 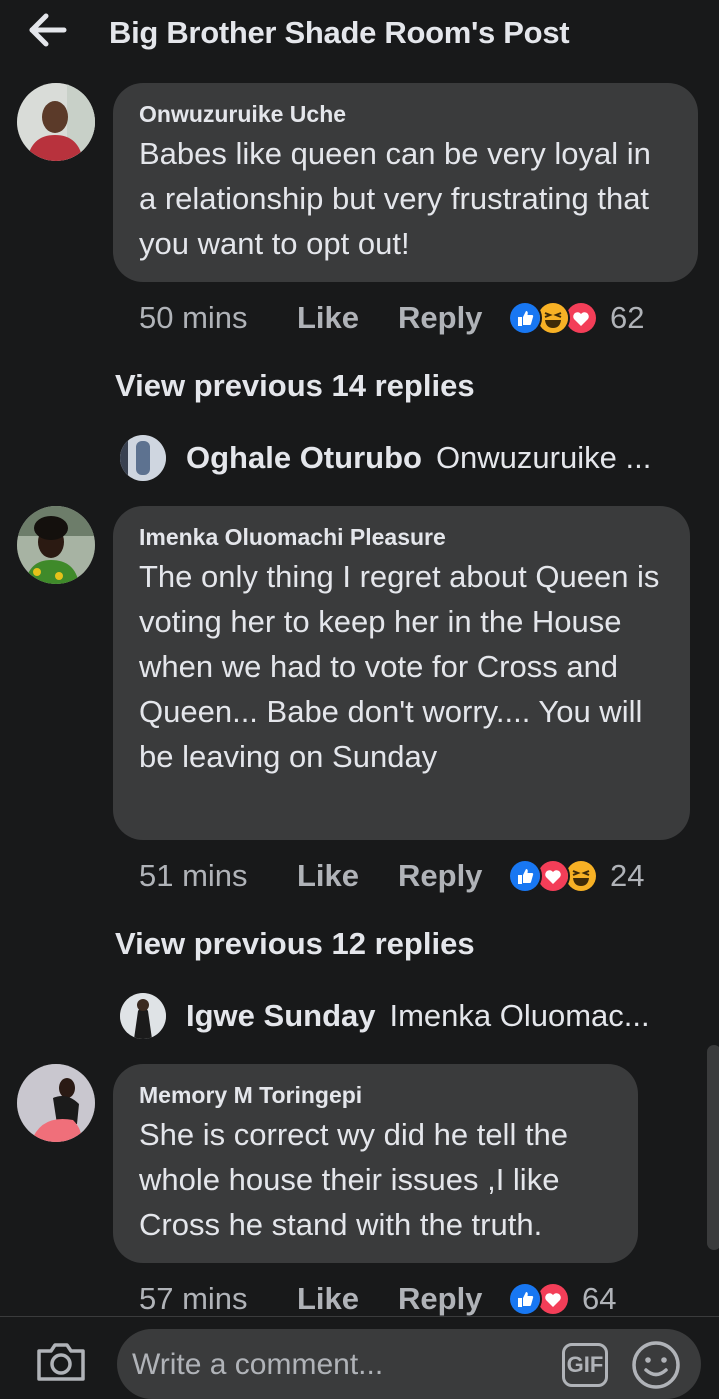 What do you see at coordinates (627, 876) in the screenshot?
I see `reaction-count: 24` at bounding box center [627, 876].